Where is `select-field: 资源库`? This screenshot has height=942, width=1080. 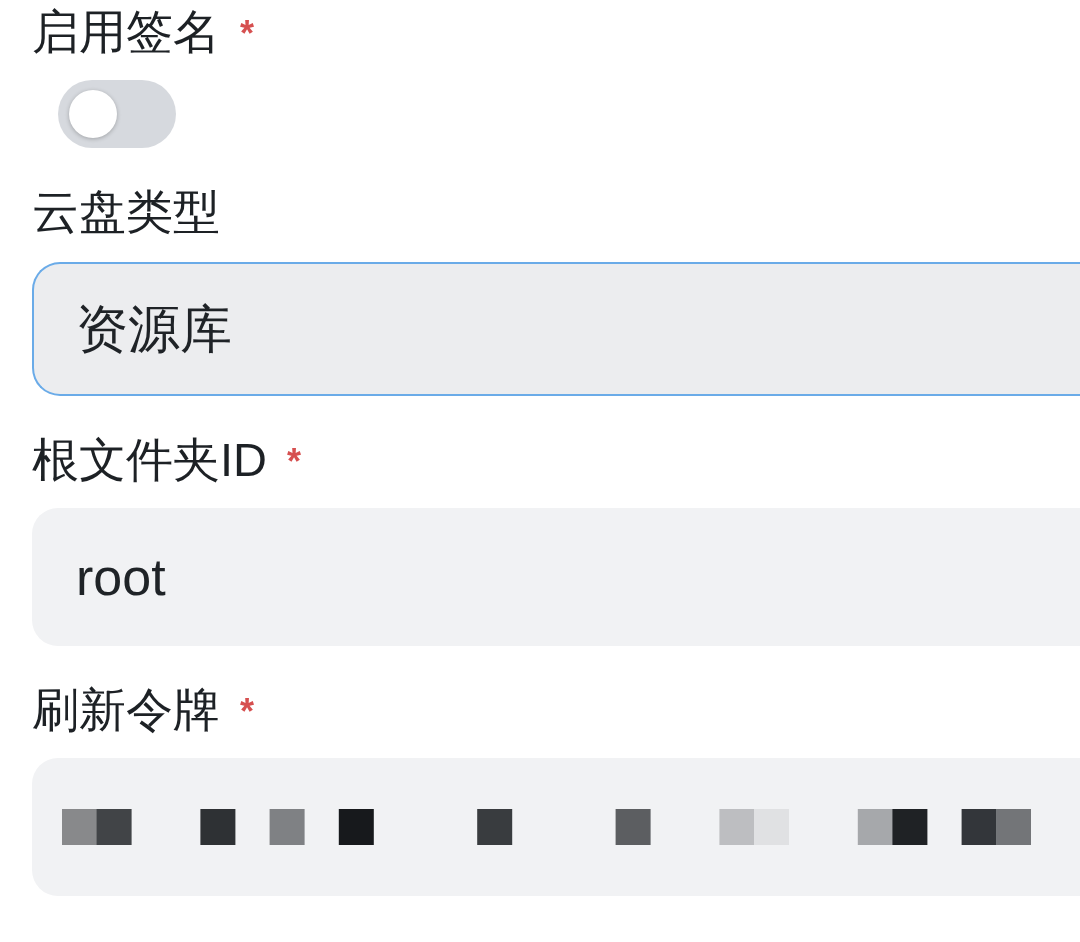
select-field: 资源库 is located at coordinates (556, 329).